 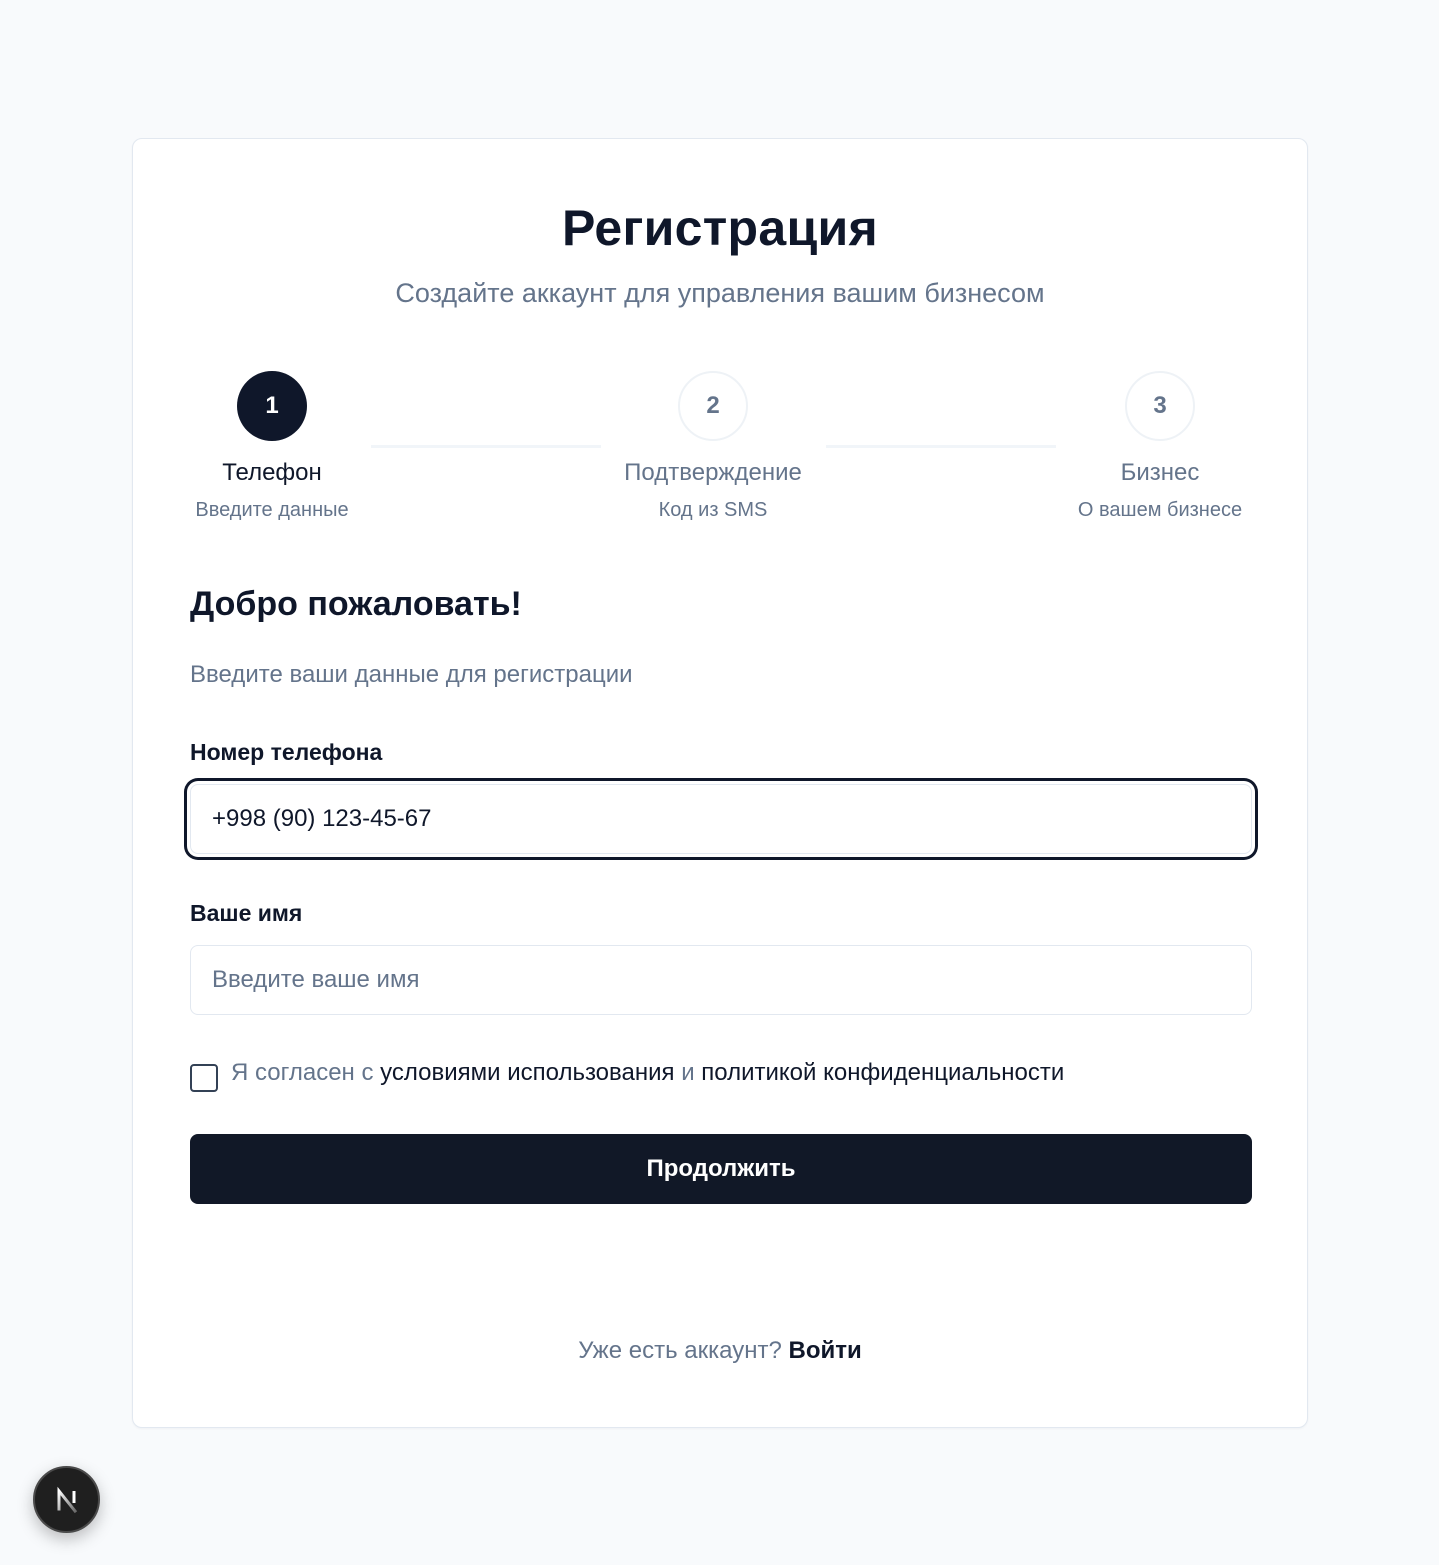 I want to click on step-title: Бизнес, so click(x=1160, y=472).